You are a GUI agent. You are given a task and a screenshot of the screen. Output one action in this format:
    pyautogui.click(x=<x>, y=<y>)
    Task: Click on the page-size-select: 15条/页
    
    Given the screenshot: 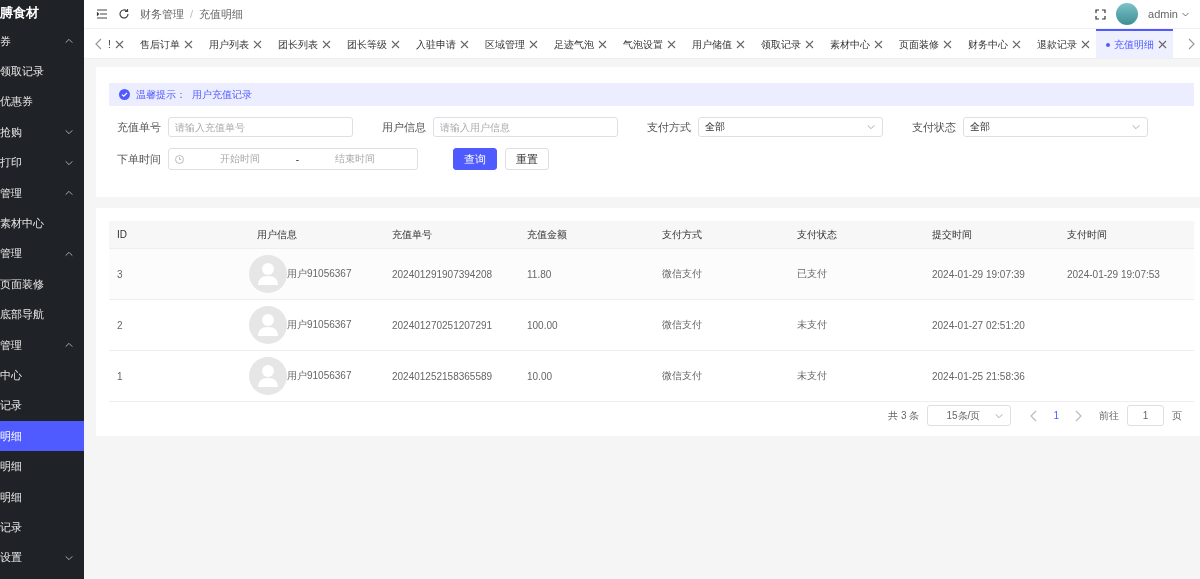 What is the action you would take?
    pyautogui.click(x=969, y=415)
    